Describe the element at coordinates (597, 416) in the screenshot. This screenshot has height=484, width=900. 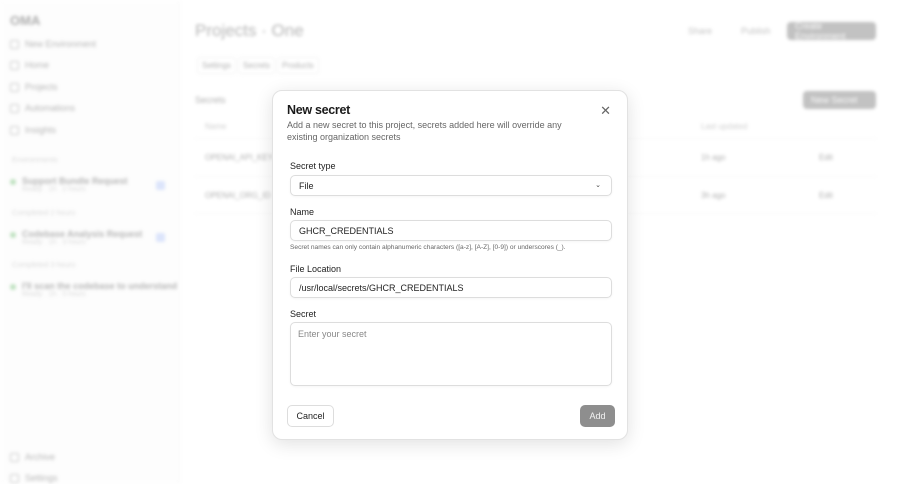
I see `add-button: Add` at that location.